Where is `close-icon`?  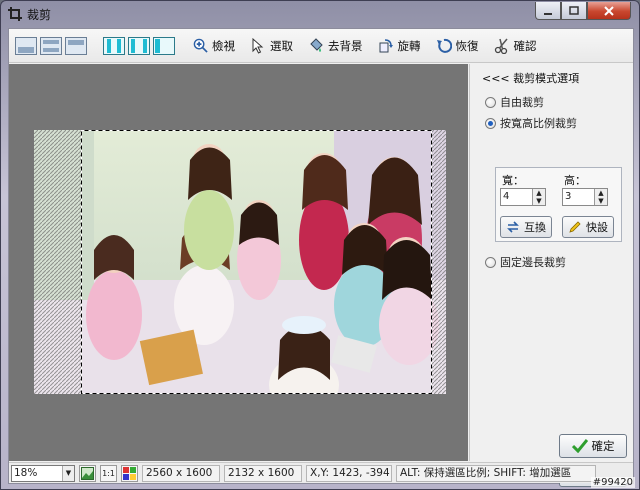 close-icon is located at coordinates (609, 10).